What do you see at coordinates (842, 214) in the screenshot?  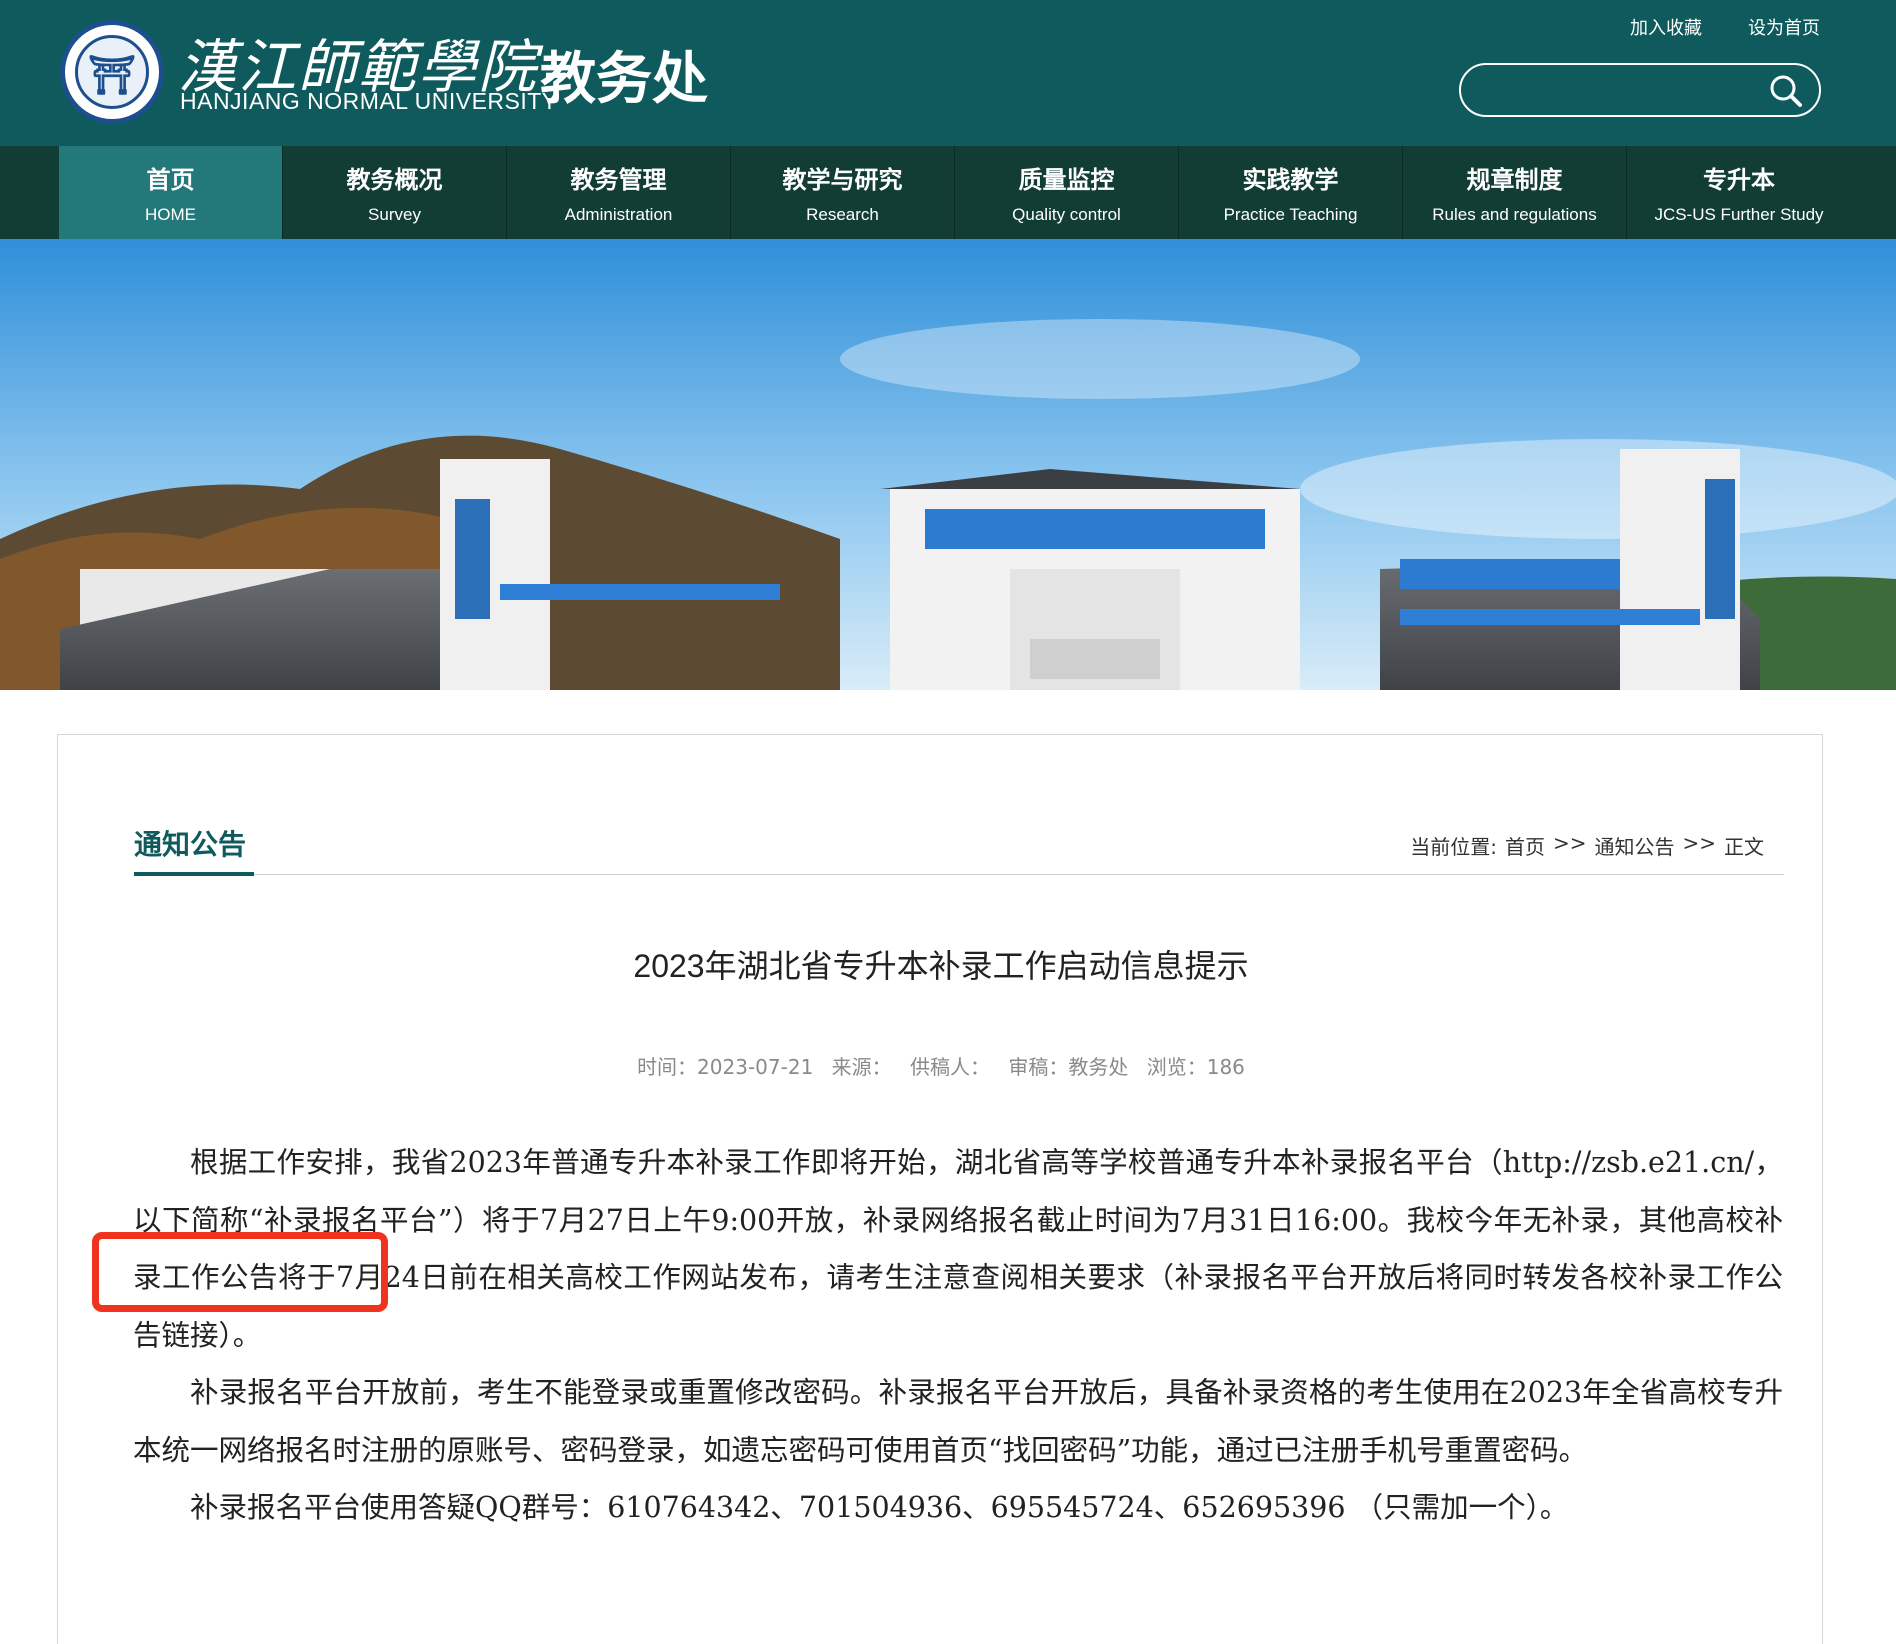 I see `nav-label-en: Research` at bounding box center [842, 214].